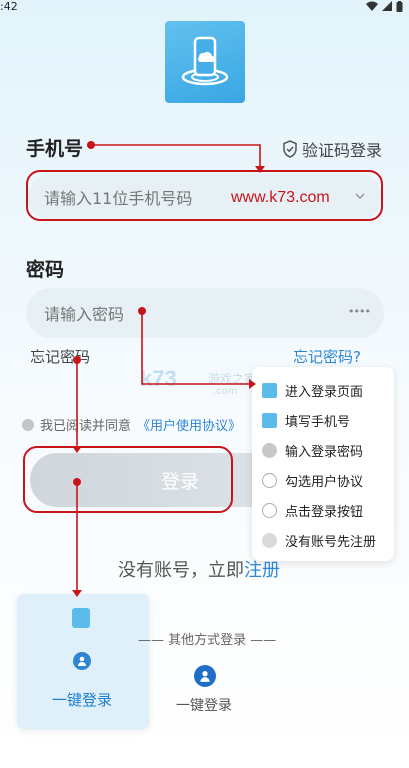  I want to click on forgot-password-left: 忘记密码, so click(60, 356).